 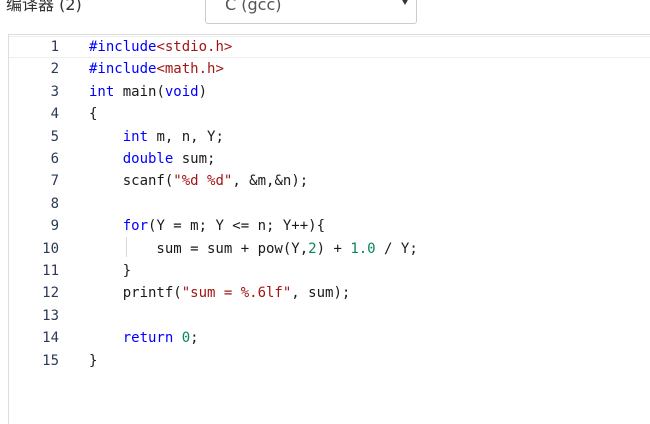 I want to click on code-token: {, so click(x=93, y=114).